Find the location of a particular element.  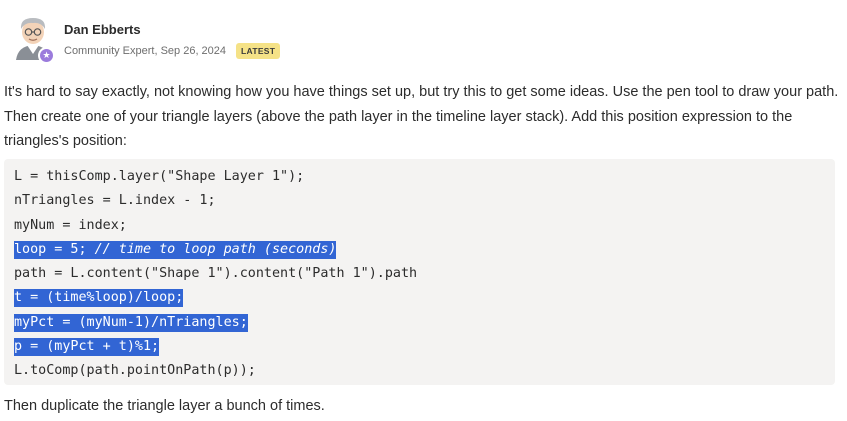

selected-code: loop = 5; is located at coordinates (54, 249).